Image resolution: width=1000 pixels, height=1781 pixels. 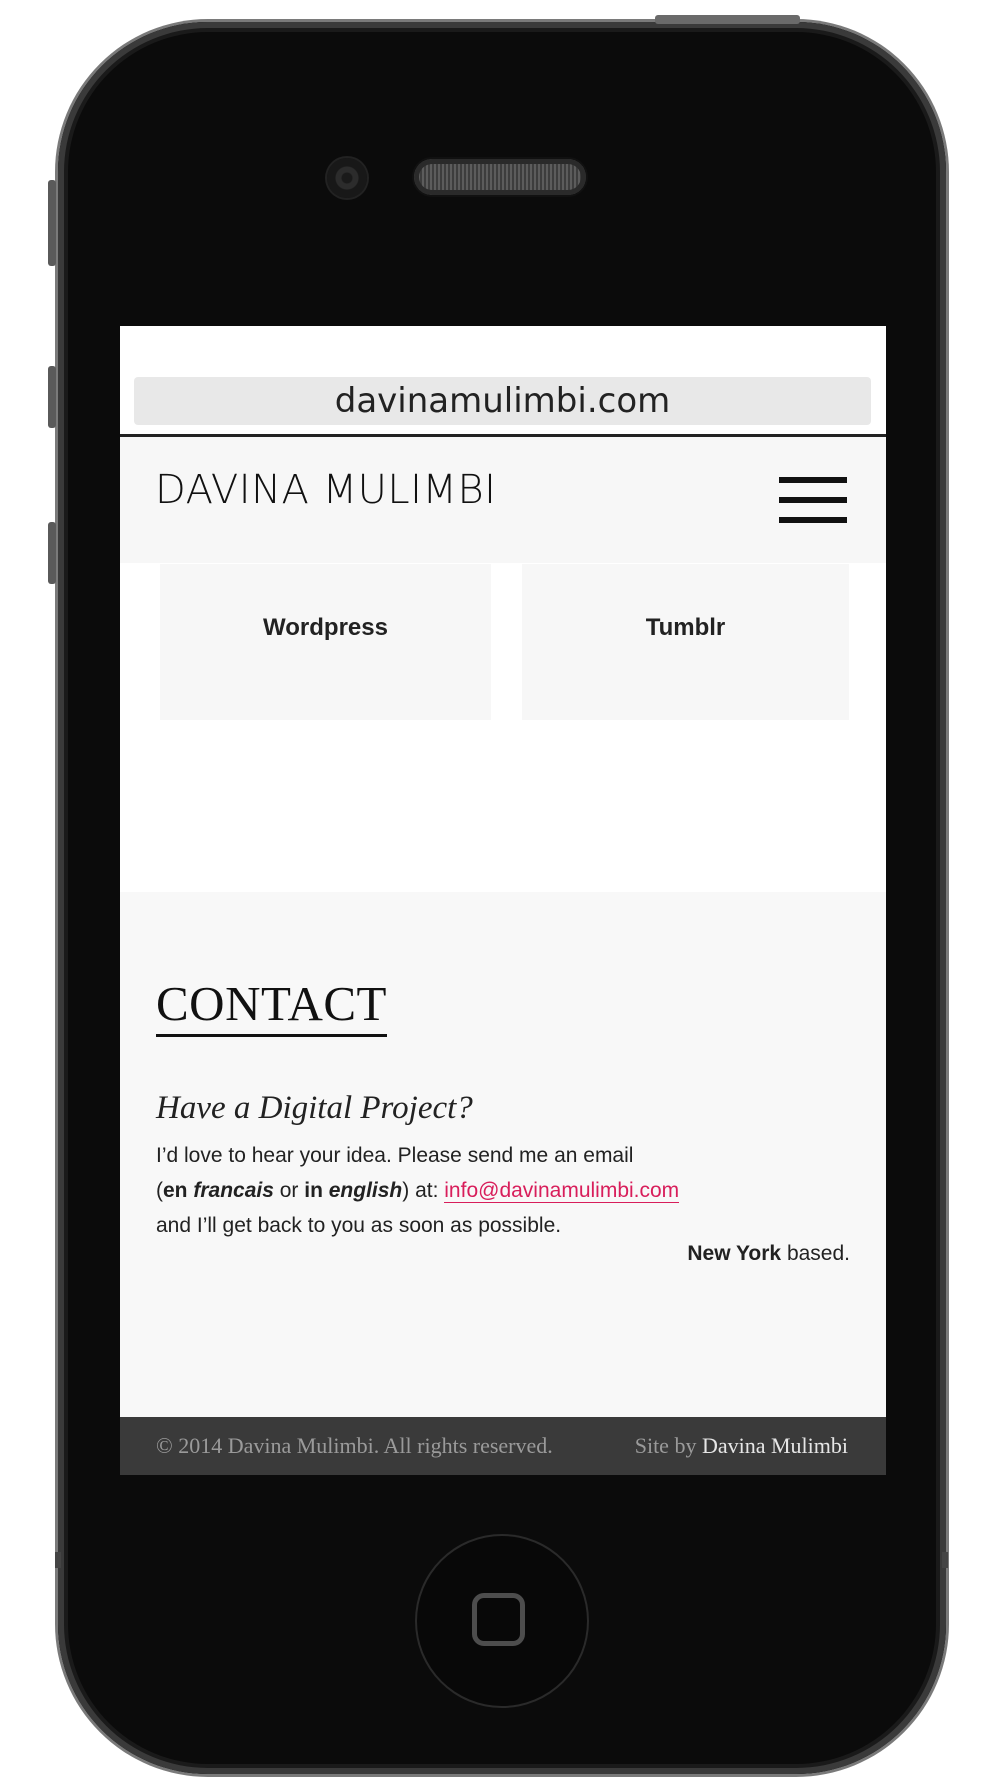 I want to click on at-text: ) at:, so click(x=423, y=1190).